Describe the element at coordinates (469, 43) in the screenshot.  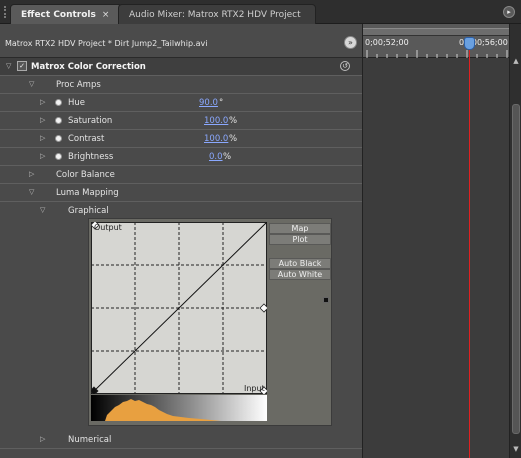
I see `playhead-handle` at that location.